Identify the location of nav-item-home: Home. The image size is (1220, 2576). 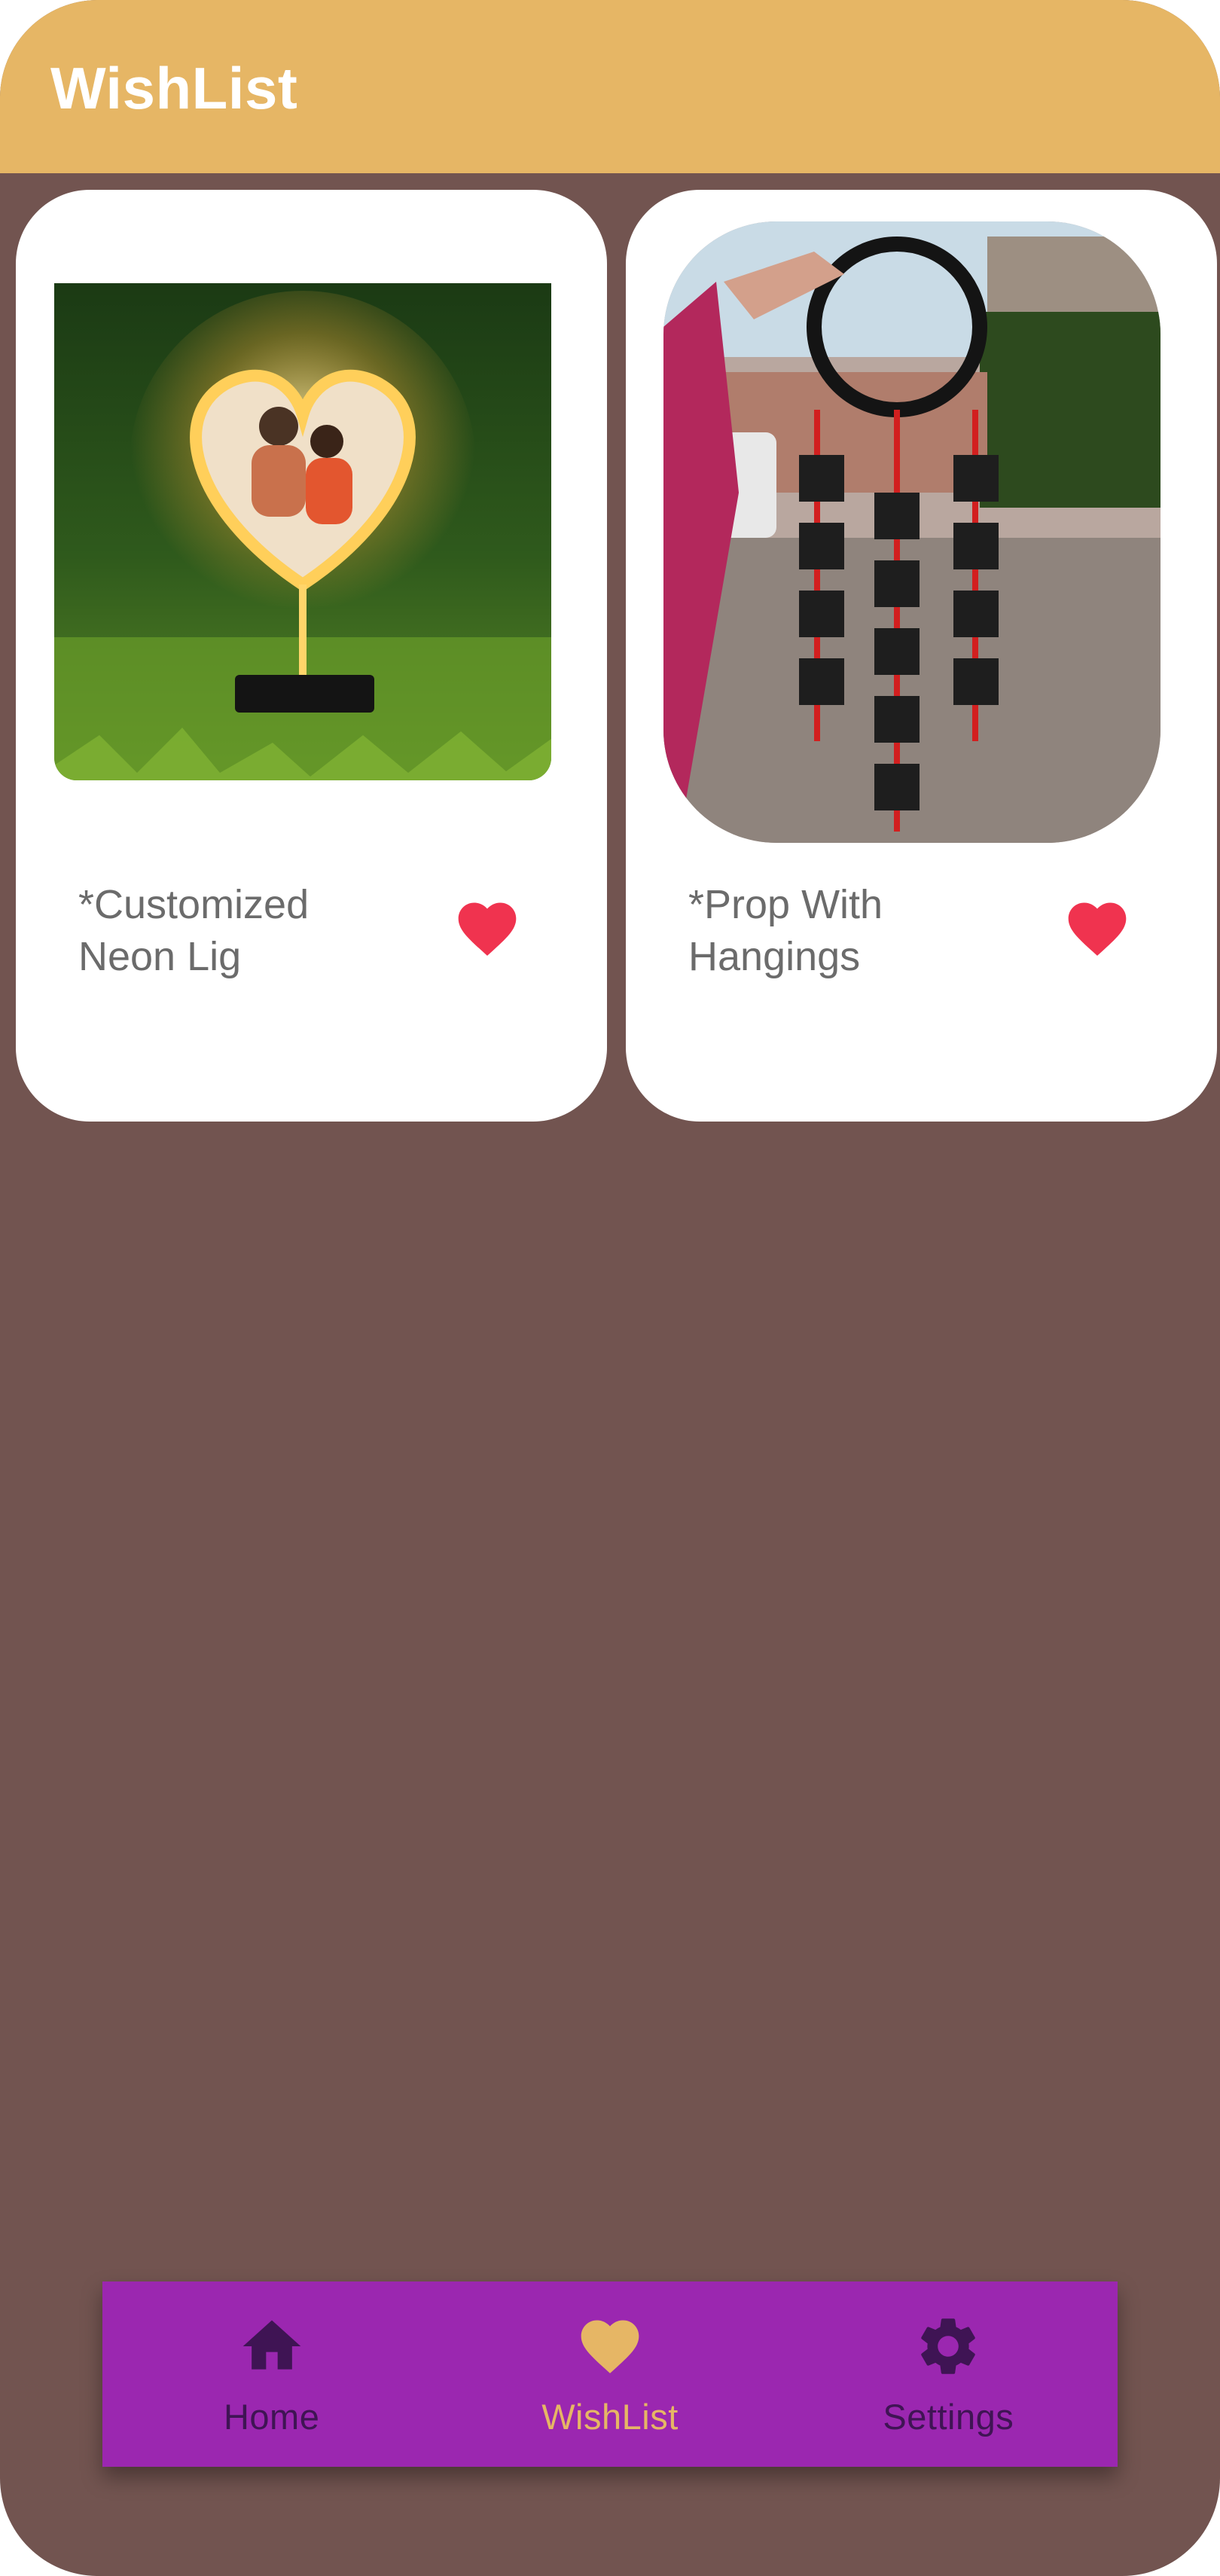
(271, 2374).